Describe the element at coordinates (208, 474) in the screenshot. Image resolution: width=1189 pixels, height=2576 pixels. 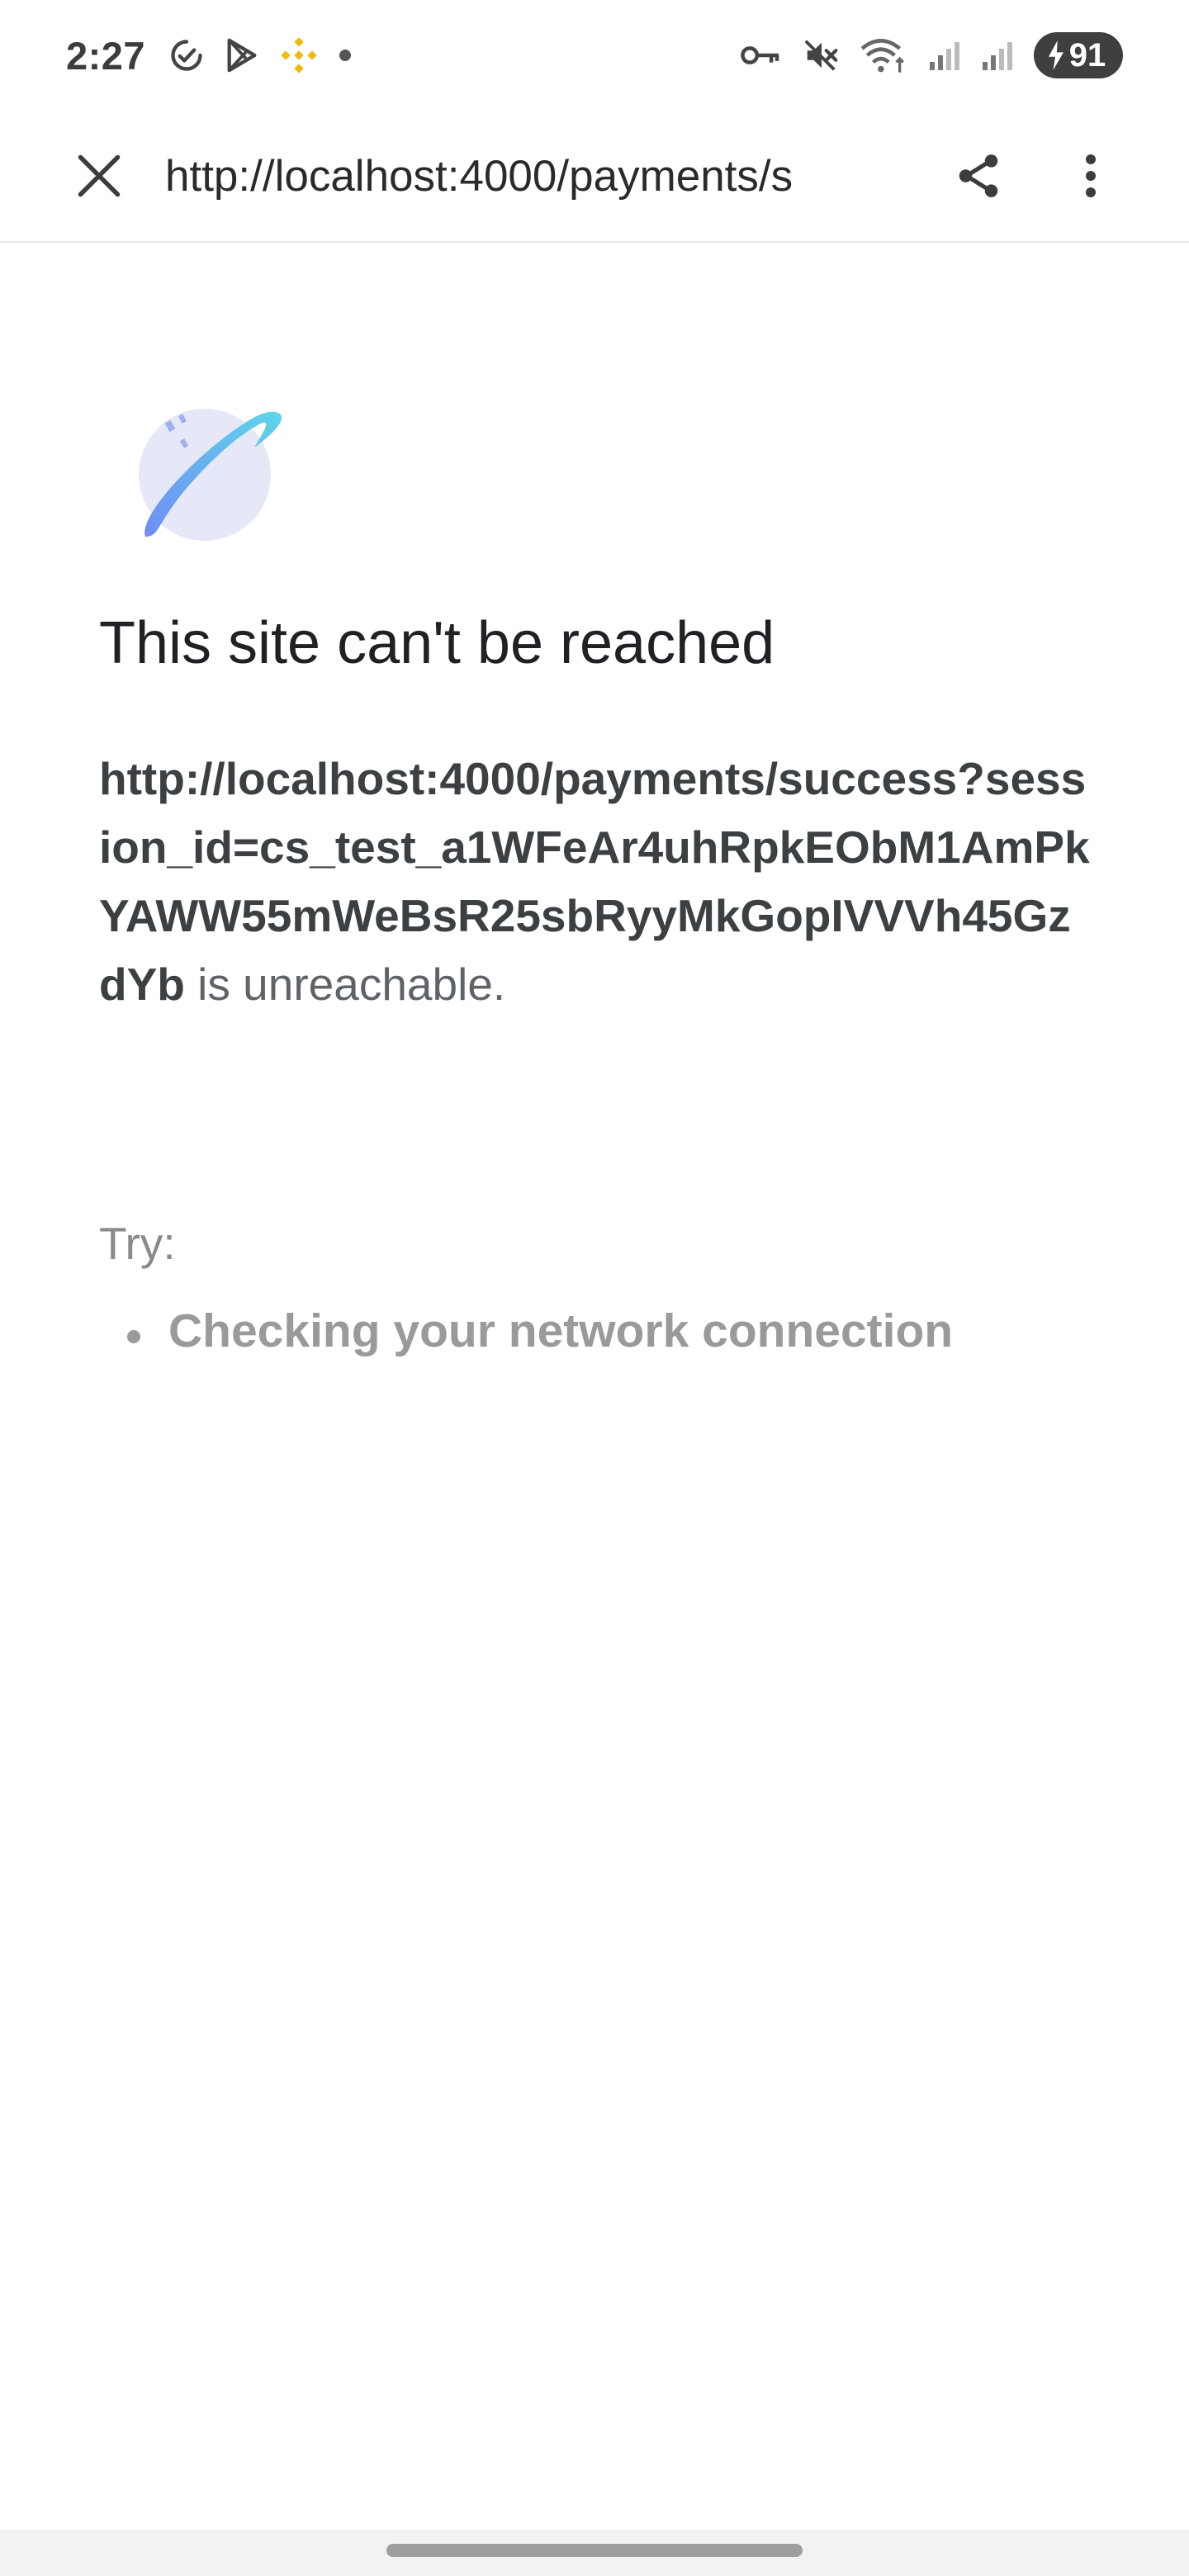
I see `planet-illustration-icon` at that location.